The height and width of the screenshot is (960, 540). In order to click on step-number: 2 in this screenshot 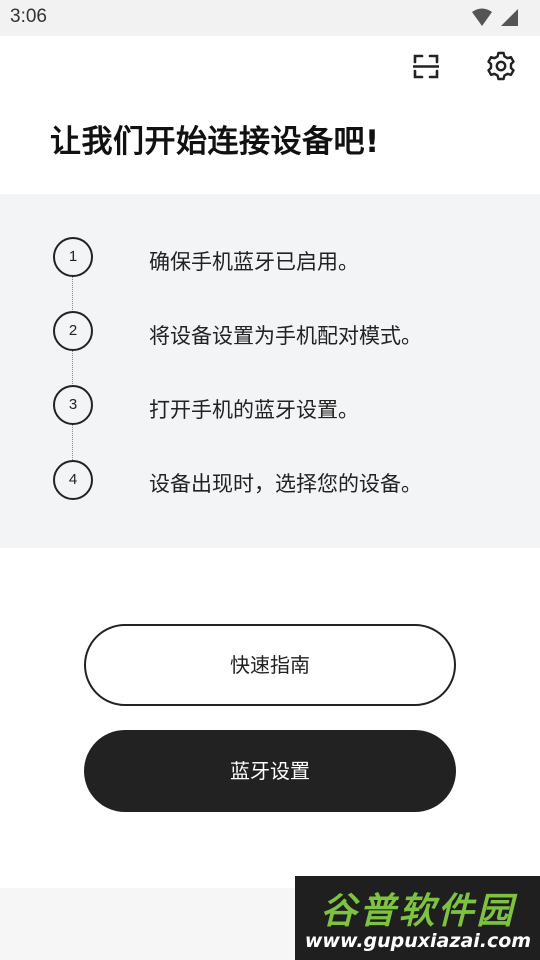, I will do `click(73, 331)`.